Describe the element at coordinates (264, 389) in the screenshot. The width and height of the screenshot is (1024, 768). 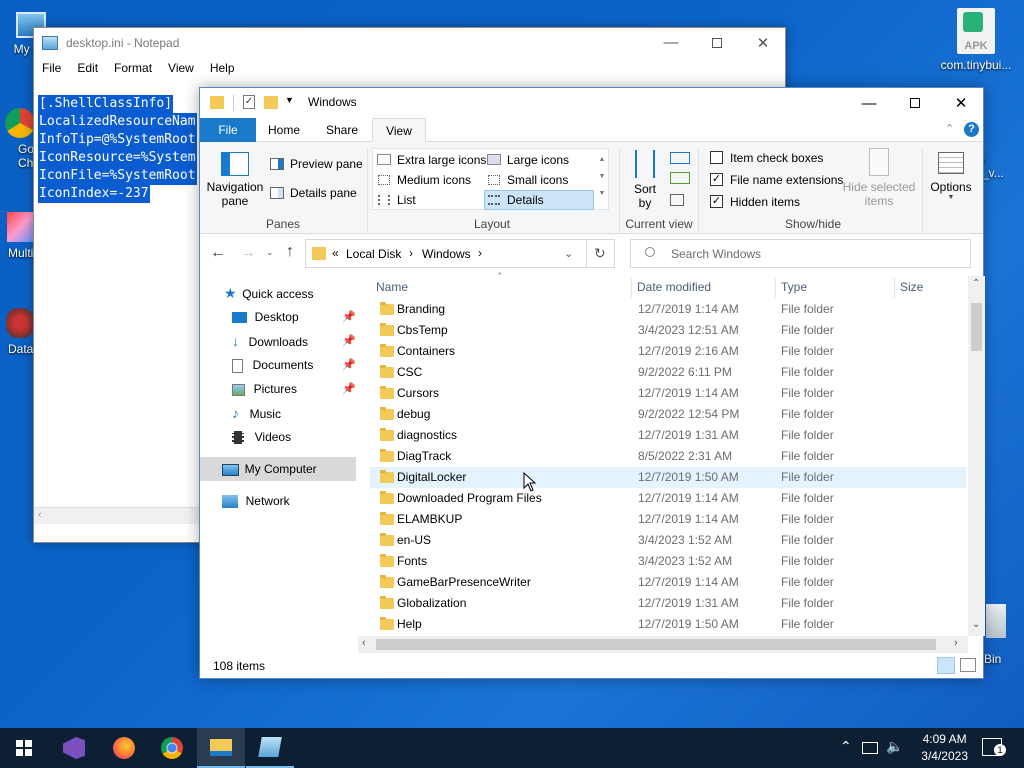
I see `nav-pictures: Pictures` at that location.